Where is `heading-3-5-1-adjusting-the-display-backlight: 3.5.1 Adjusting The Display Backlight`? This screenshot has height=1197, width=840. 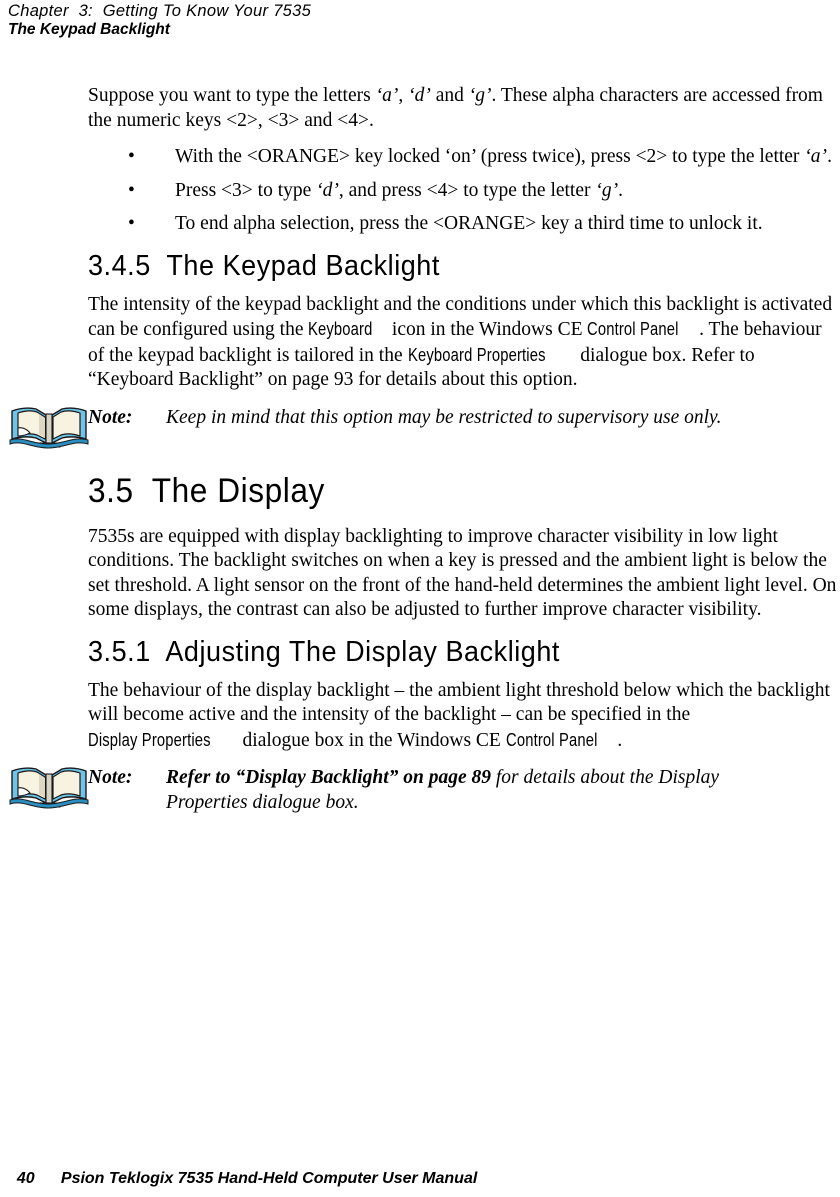
heading-3-5-1-adjusting-the-display-backlight: 3.5.1 Adjusting The Display Backlight is located at coordinates (324, 651).